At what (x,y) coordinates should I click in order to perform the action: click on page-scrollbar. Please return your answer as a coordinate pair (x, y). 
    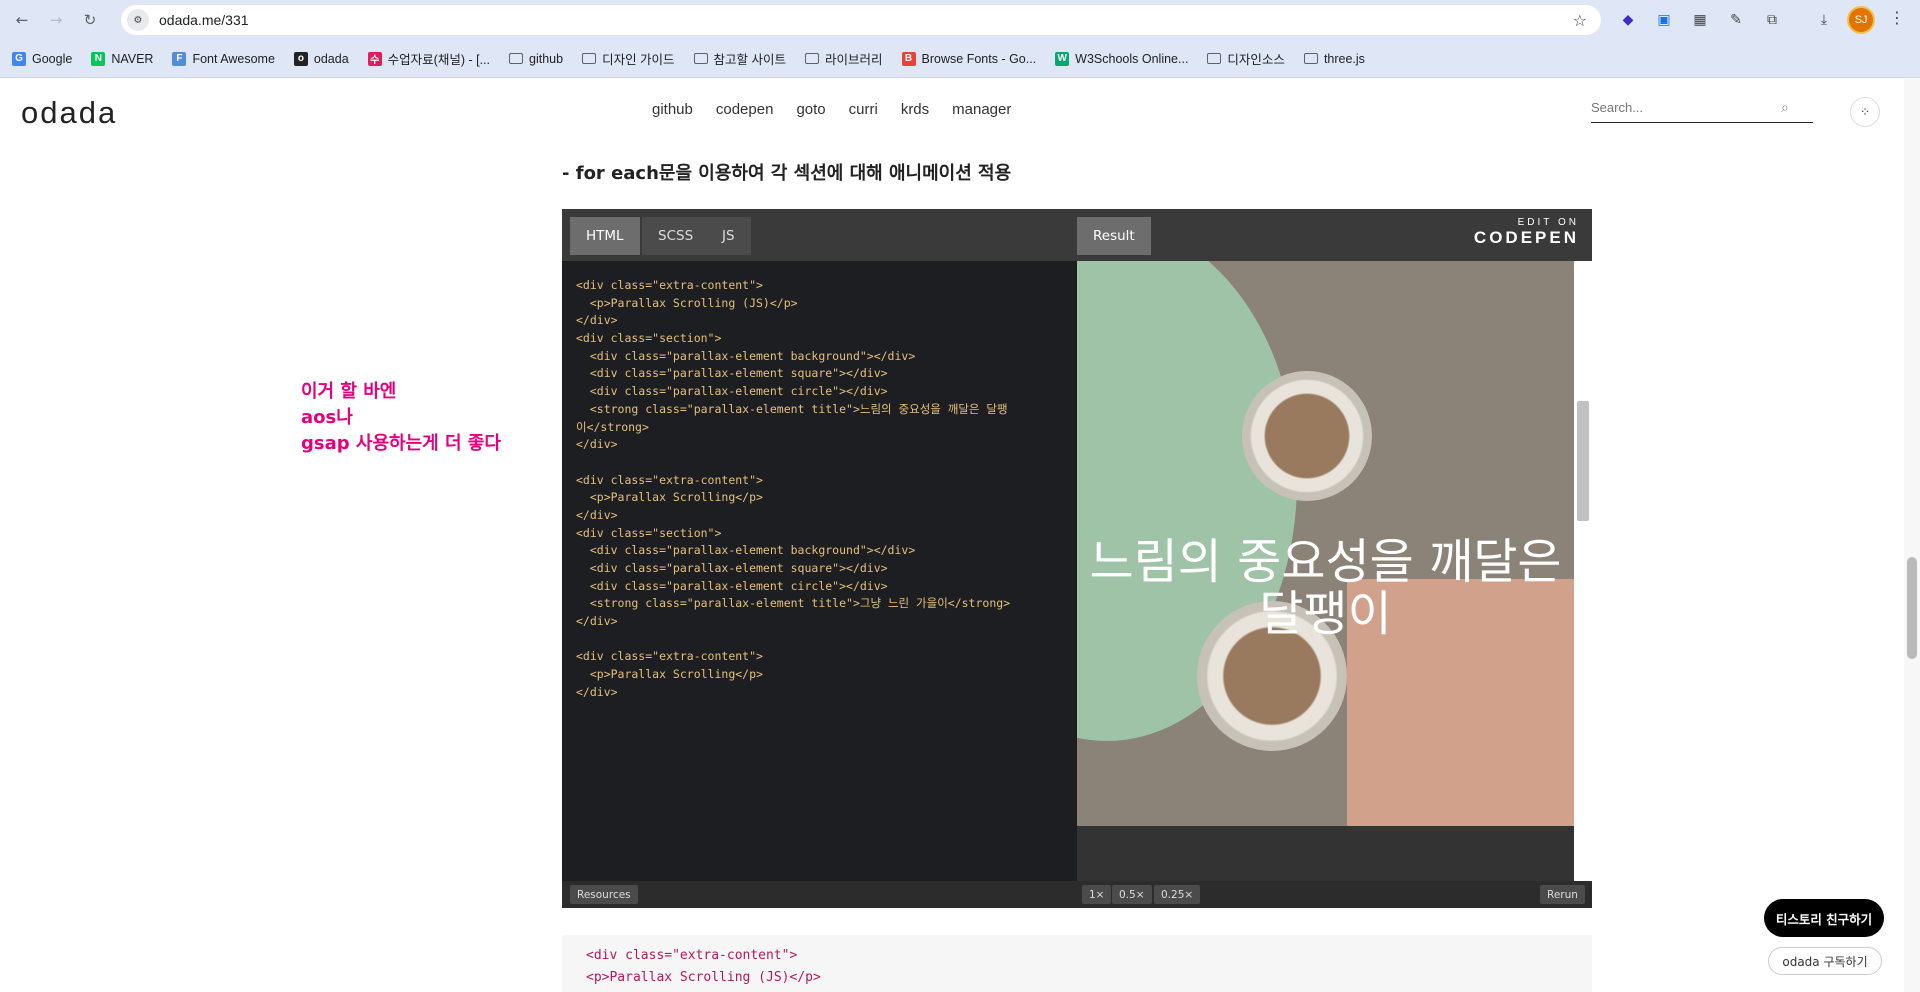
    Looking at the image, I should click on (1912, 535).